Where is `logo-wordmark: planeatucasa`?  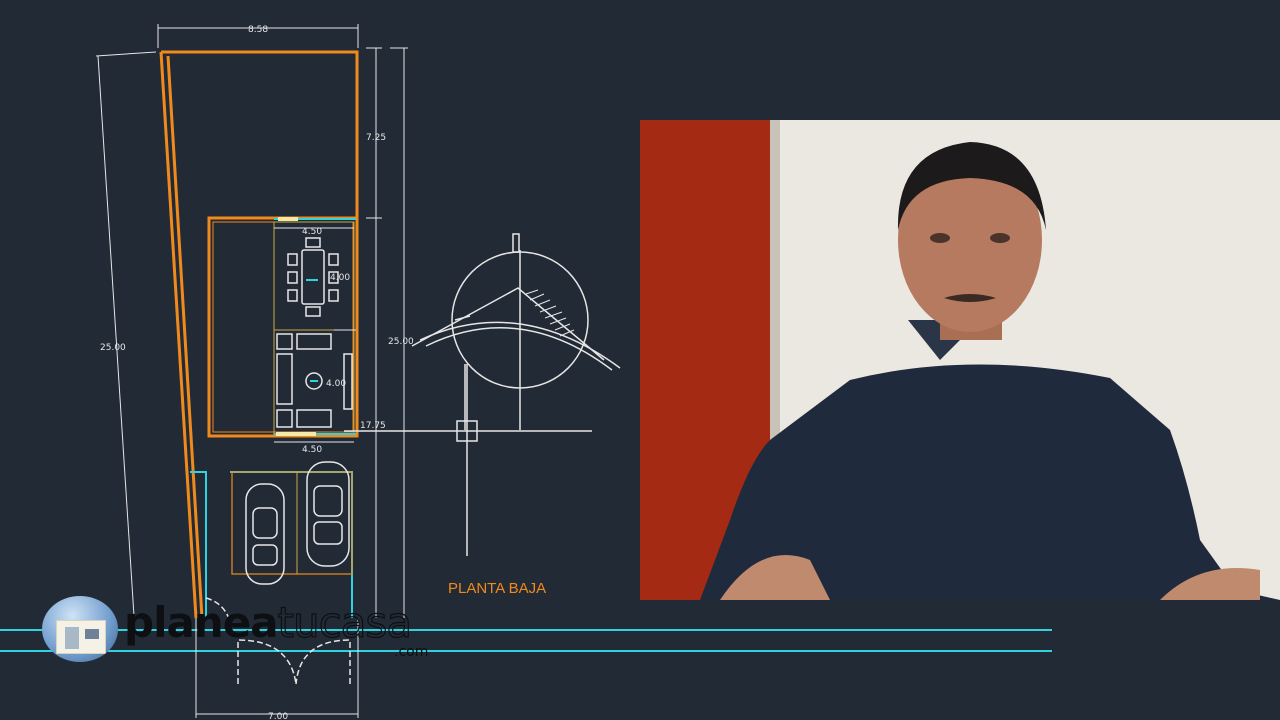 logo-wordmark: planeatucasa is located at coordinates (268, 622).